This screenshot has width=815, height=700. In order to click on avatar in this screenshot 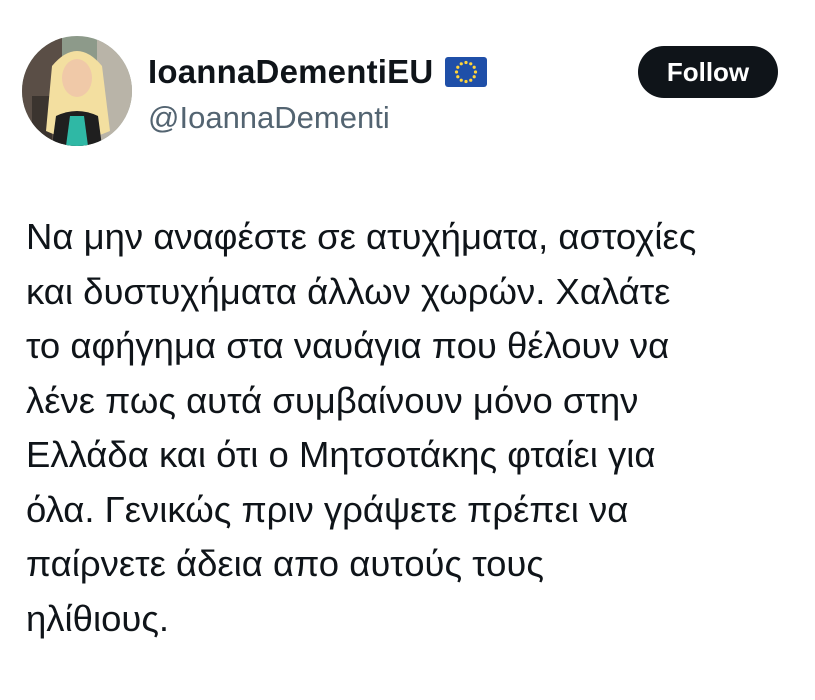, I will do `click(77, 91)`.